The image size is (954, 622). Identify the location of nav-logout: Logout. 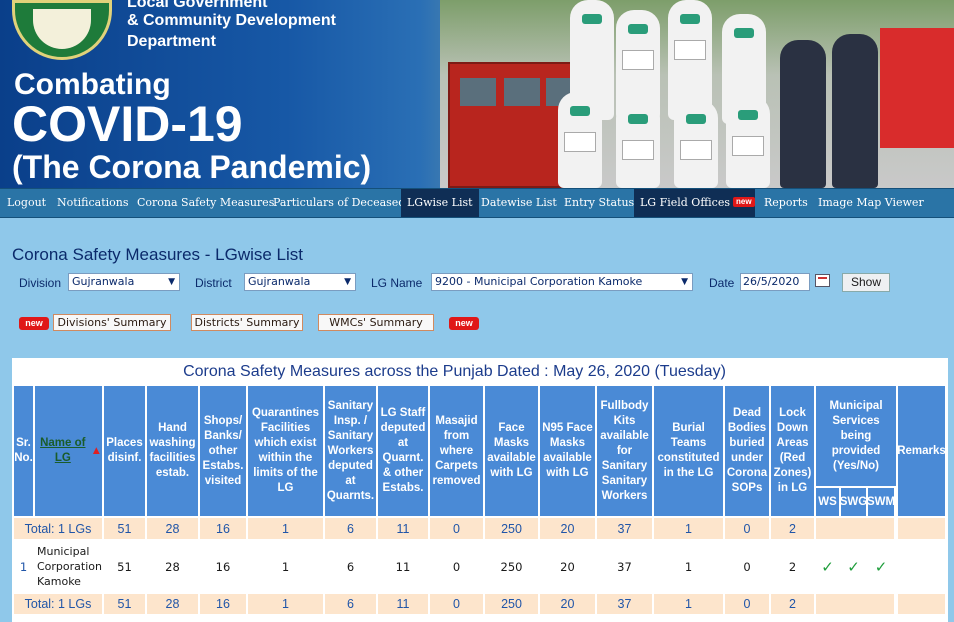
(26, 203).